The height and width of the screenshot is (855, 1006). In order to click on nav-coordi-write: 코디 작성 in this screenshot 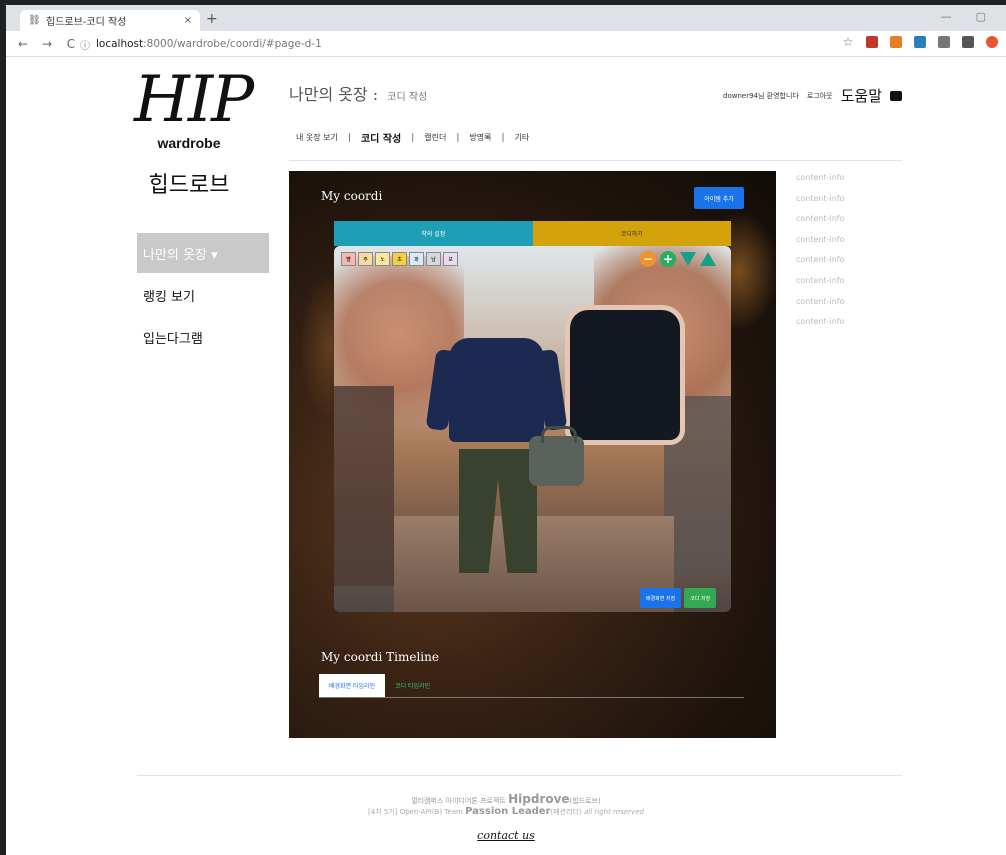, I will do `click(381, 137)`.